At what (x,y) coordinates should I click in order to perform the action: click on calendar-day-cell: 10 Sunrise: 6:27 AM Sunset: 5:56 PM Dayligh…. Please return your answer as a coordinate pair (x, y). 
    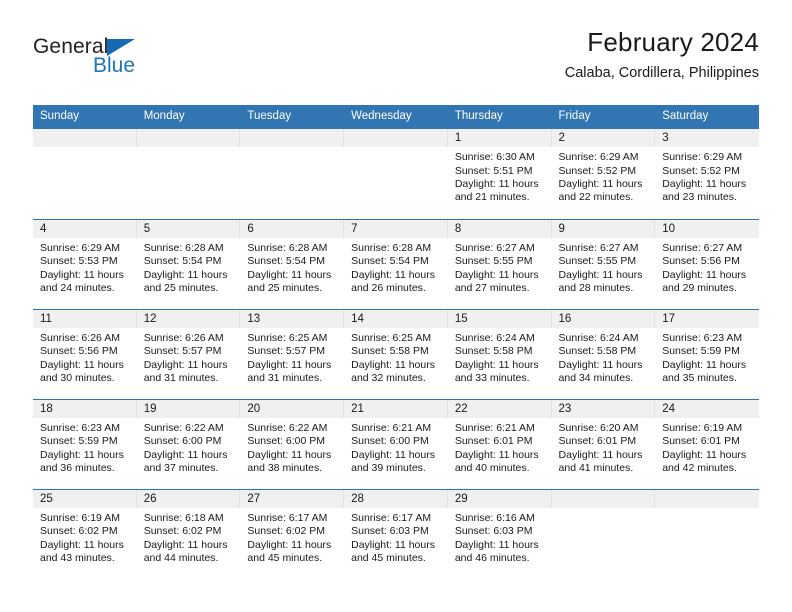
    Looking at the image, I should click on (707, 264).